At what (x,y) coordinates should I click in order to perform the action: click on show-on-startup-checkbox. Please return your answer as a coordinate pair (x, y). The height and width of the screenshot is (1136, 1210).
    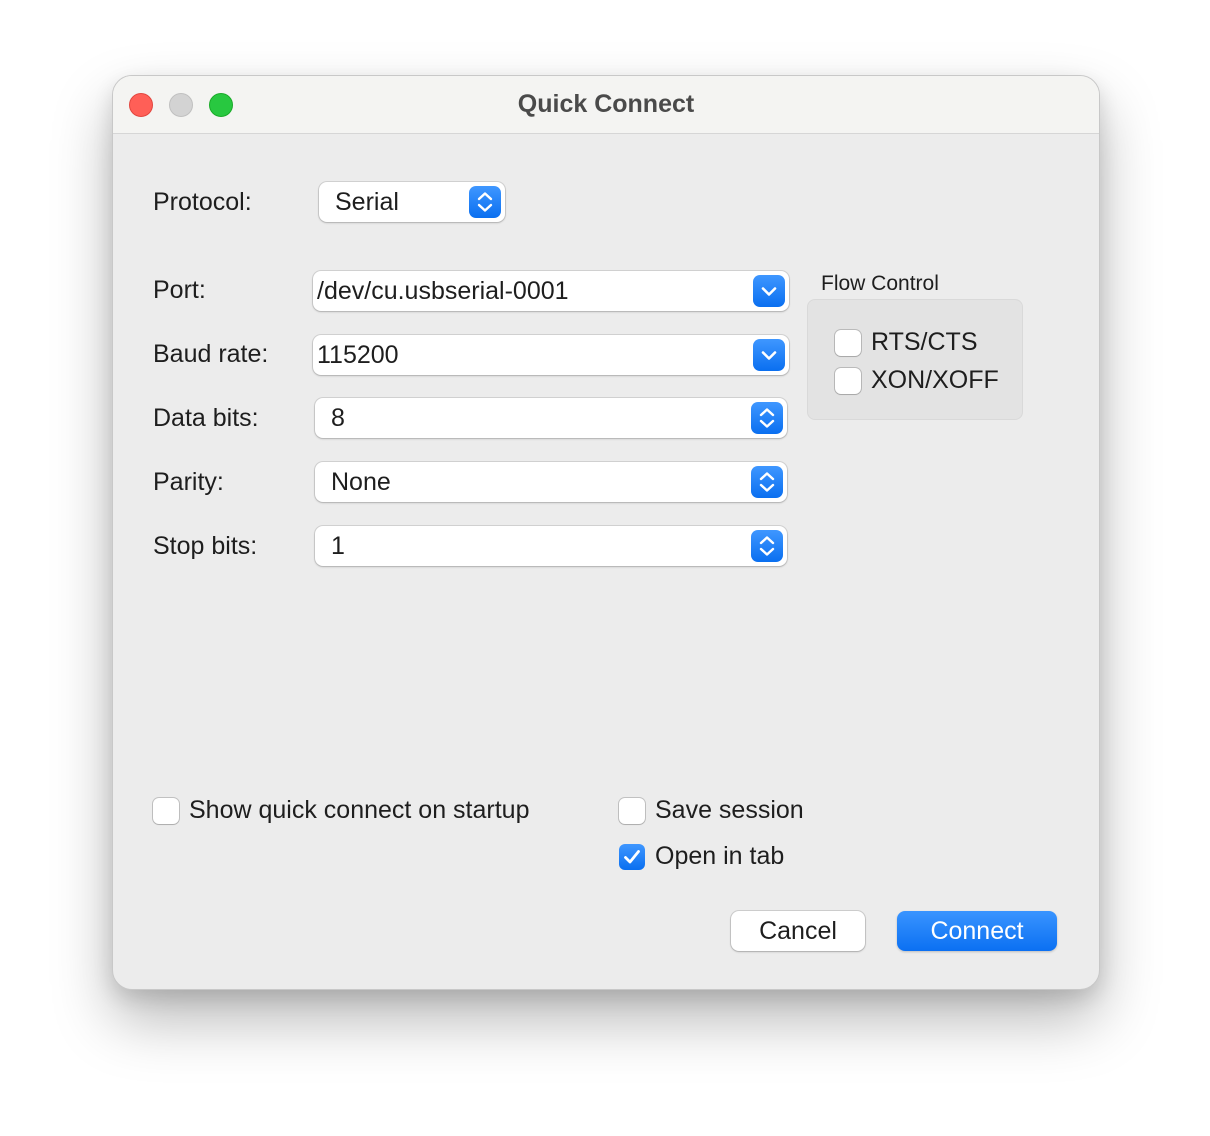
    Looking at the image, I should click on (166, 811).